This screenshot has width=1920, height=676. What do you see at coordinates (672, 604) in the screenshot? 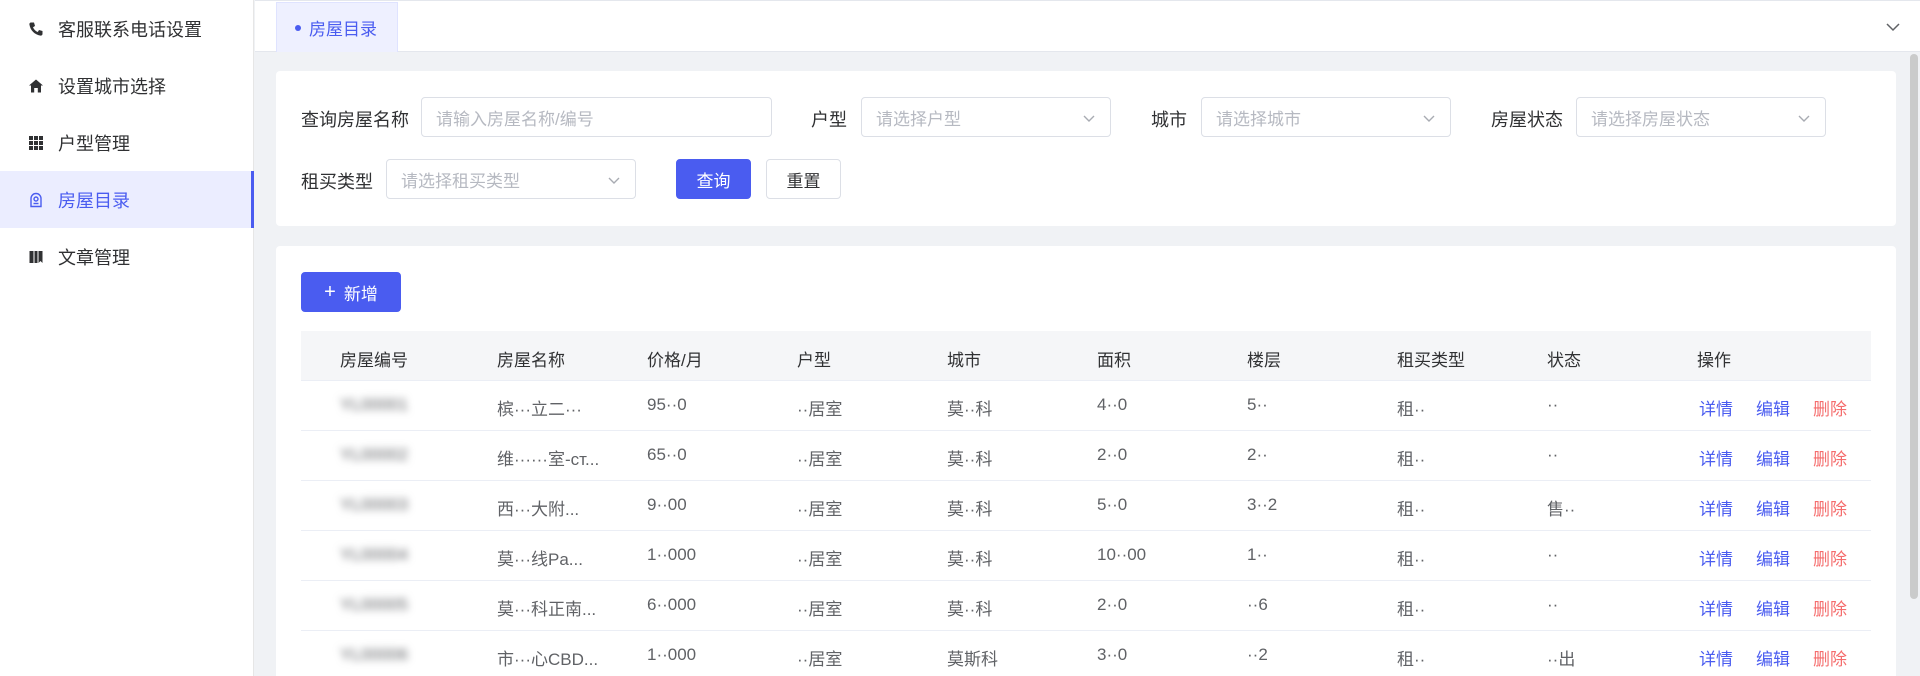
I see `cell-price: 6··000` at bounding box center [672, 604].